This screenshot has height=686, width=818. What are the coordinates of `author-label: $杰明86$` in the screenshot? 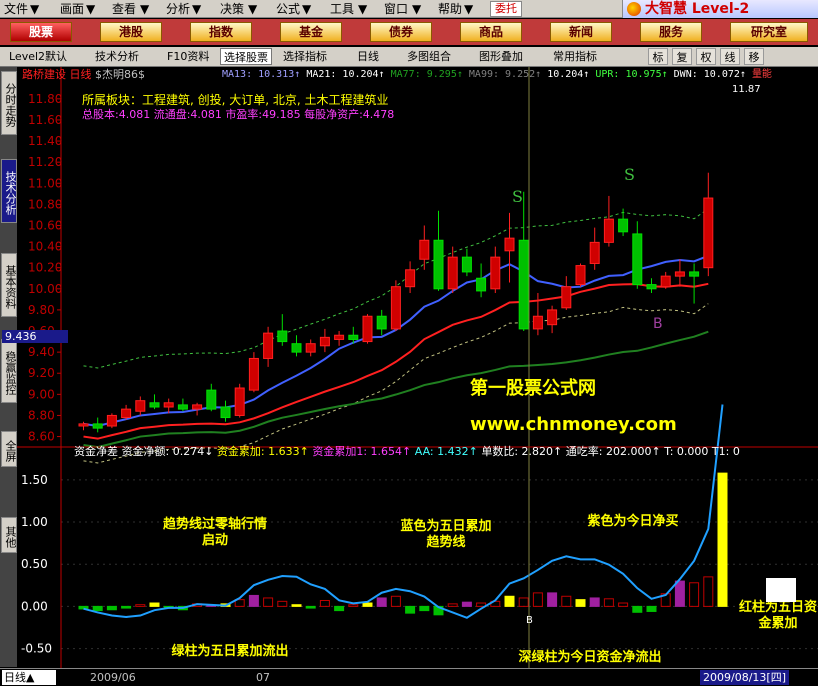 It's located at (120, 74).